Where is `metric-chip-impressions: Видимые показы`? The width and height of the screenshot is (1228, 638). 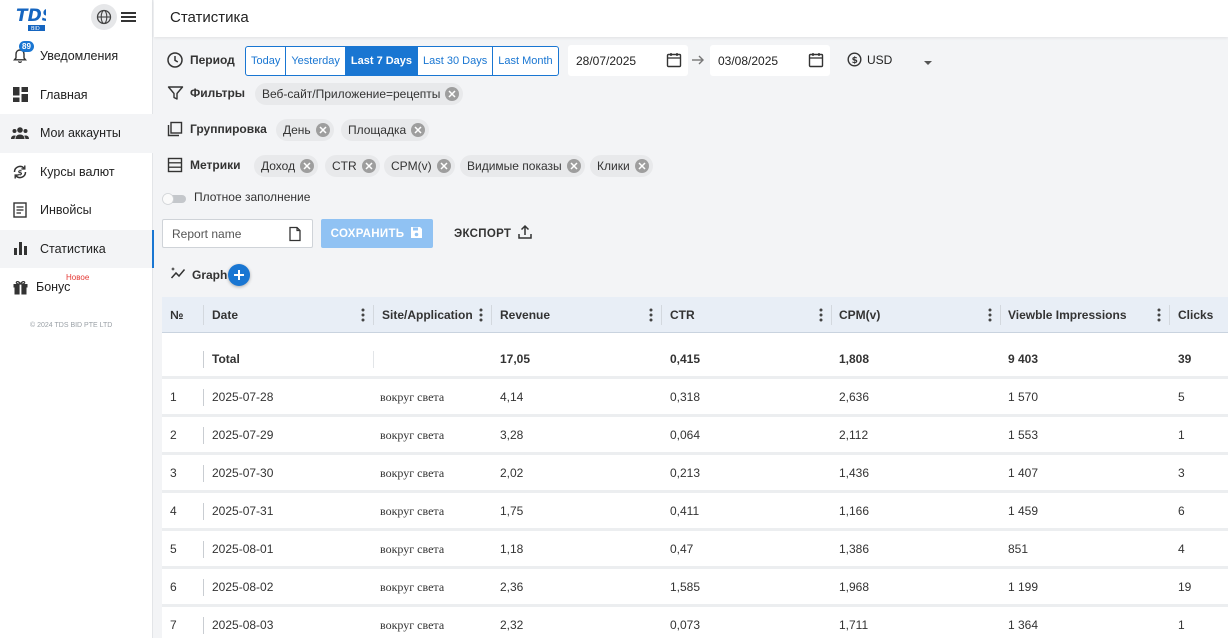
metric-chip-impressions: Видимые показы is located at coordinates (522, 166).